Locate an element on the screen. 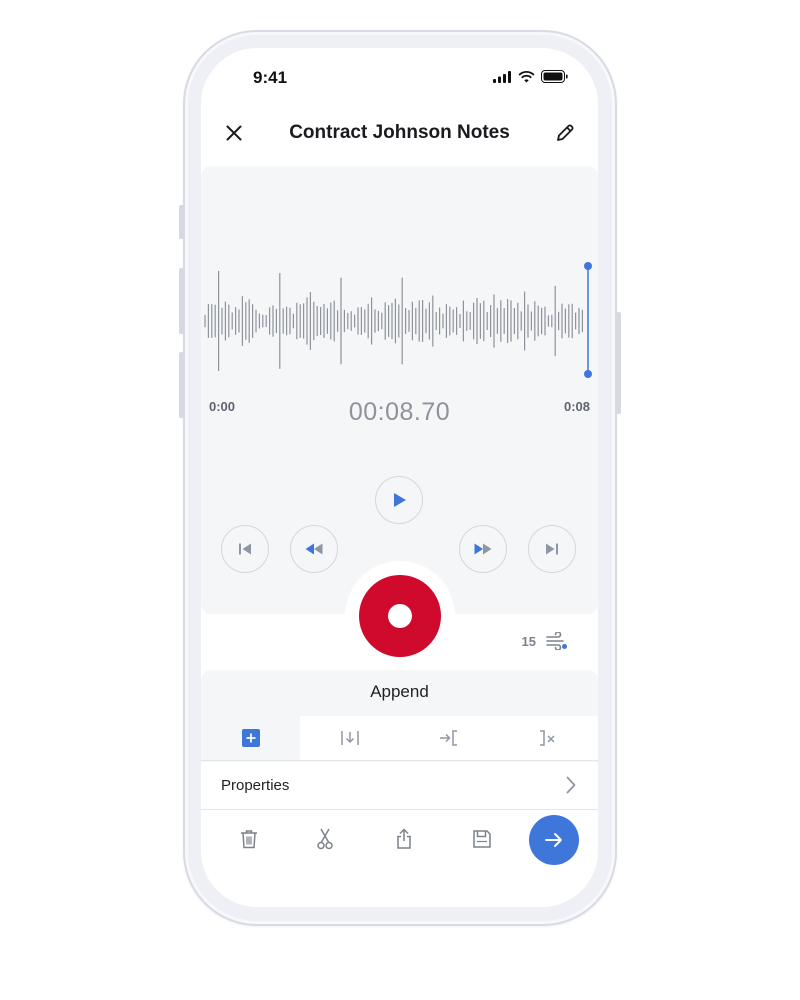  speed-icon is located at coordinates (556, 641).